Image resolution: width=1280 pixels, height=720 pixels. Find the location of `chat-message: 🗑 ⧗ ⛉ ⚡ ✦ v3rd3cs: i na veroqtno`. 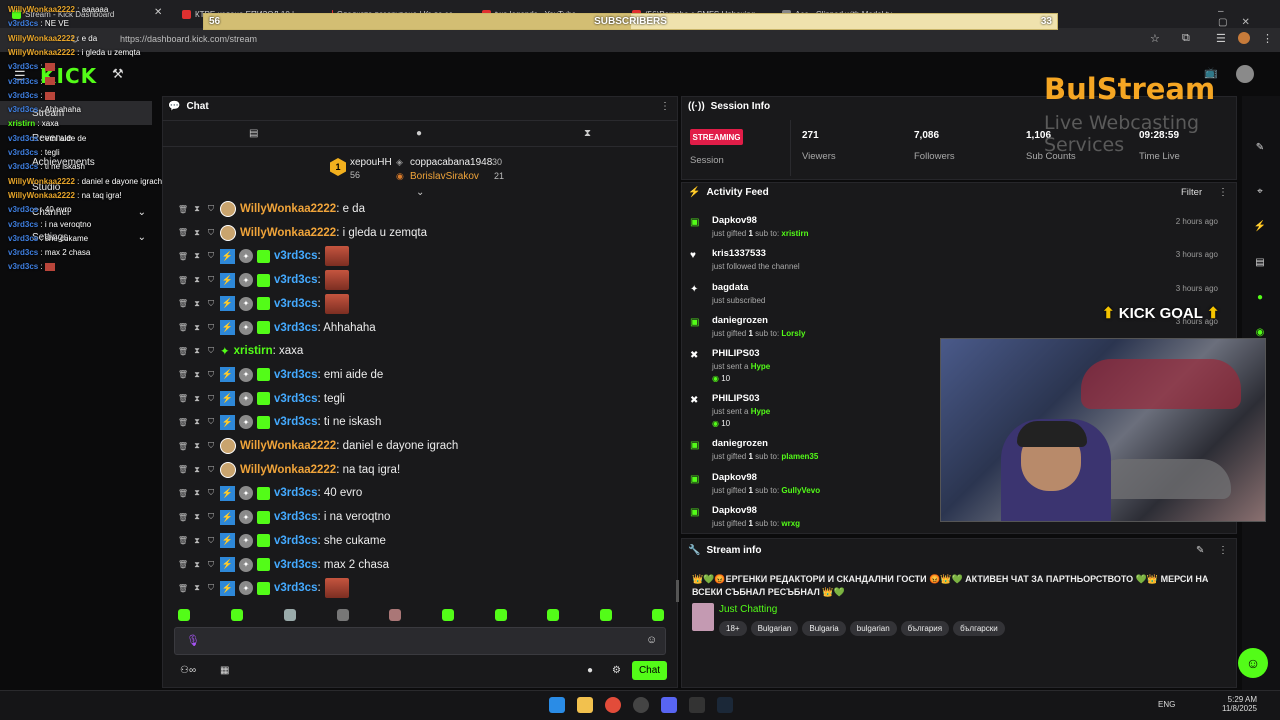

chat-message: 🗑 ⧗ ⛉ ⚡ ✦ v3rd3cs: i na veroqtno is located at coordinates (284, 517).